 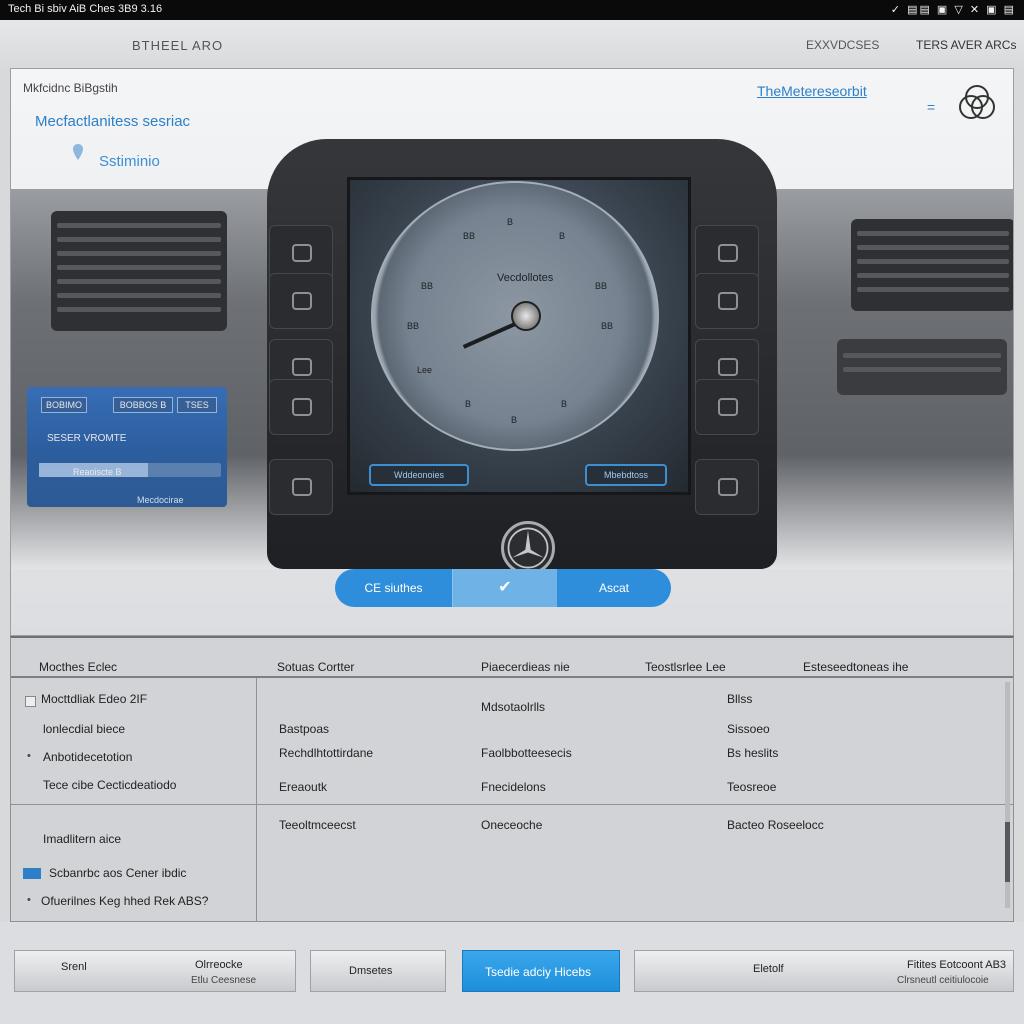 I want to click on row-divider, so click(x=512, y=804).